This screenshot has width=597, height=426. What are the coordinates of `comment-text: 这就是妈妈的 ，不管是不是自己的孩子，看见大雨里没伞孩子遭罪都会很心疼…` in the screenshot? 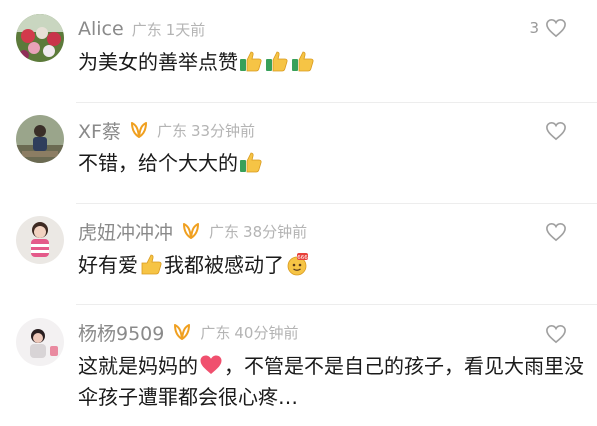 It's located at (334, 382).